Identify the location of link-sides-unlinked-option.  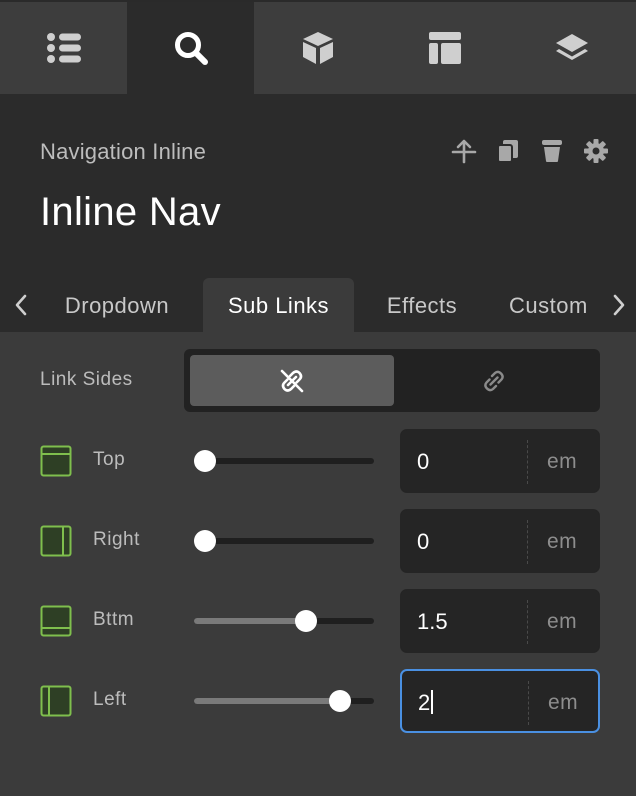
(494, 380).